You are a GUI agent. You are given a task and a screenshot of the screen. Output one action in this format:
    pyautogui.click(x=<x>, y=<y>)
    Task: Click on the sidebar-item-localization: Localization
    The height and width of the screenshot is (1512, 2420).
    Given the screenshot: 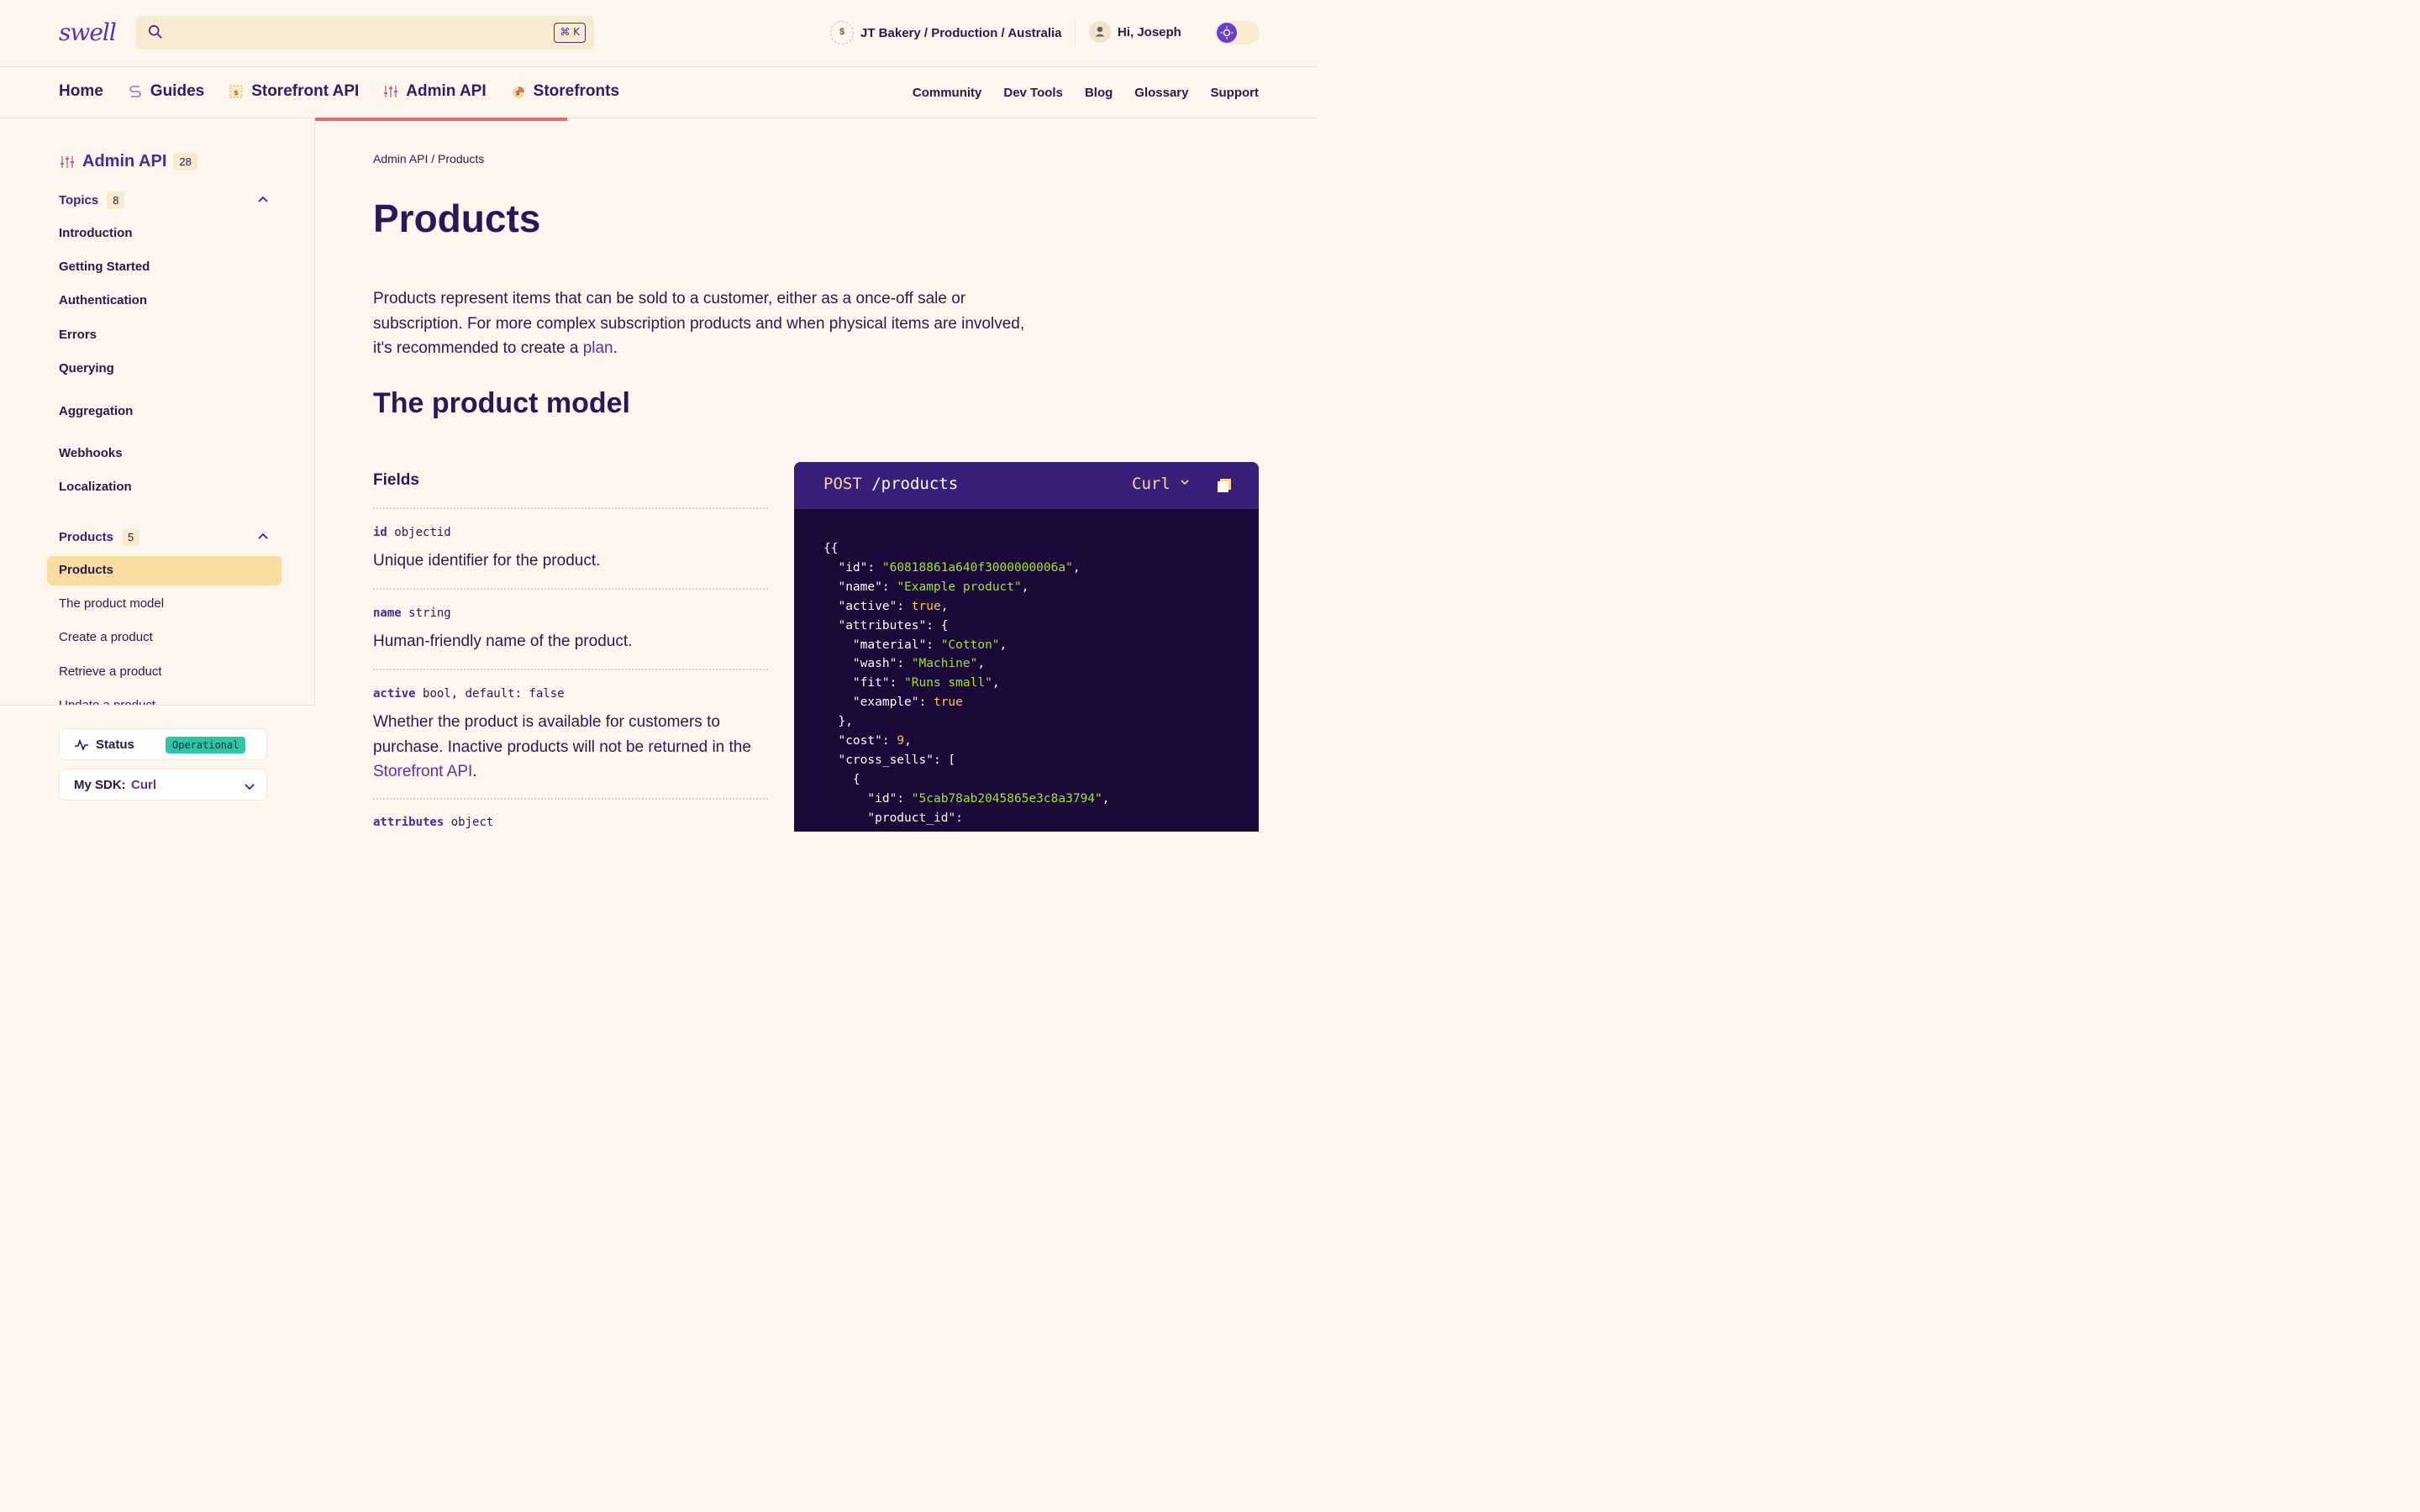 What is the action you would take?
    pyautogui.click(x=96, y=487)
    